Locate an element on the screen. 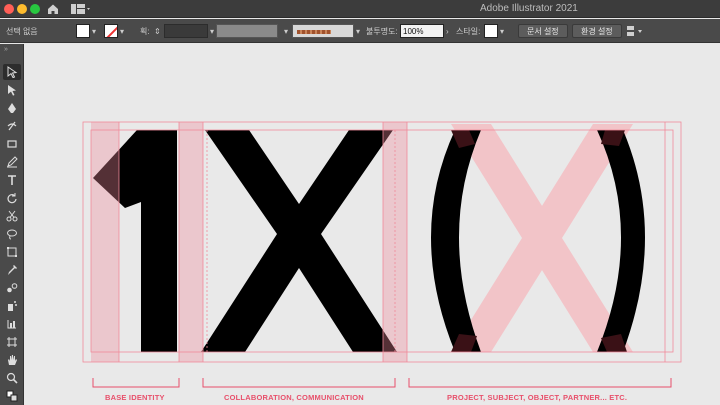 The width and height of the screenshot is (720, 405). window-title: Adobe Illustrator 2021 is located at coordinates (529, 8).